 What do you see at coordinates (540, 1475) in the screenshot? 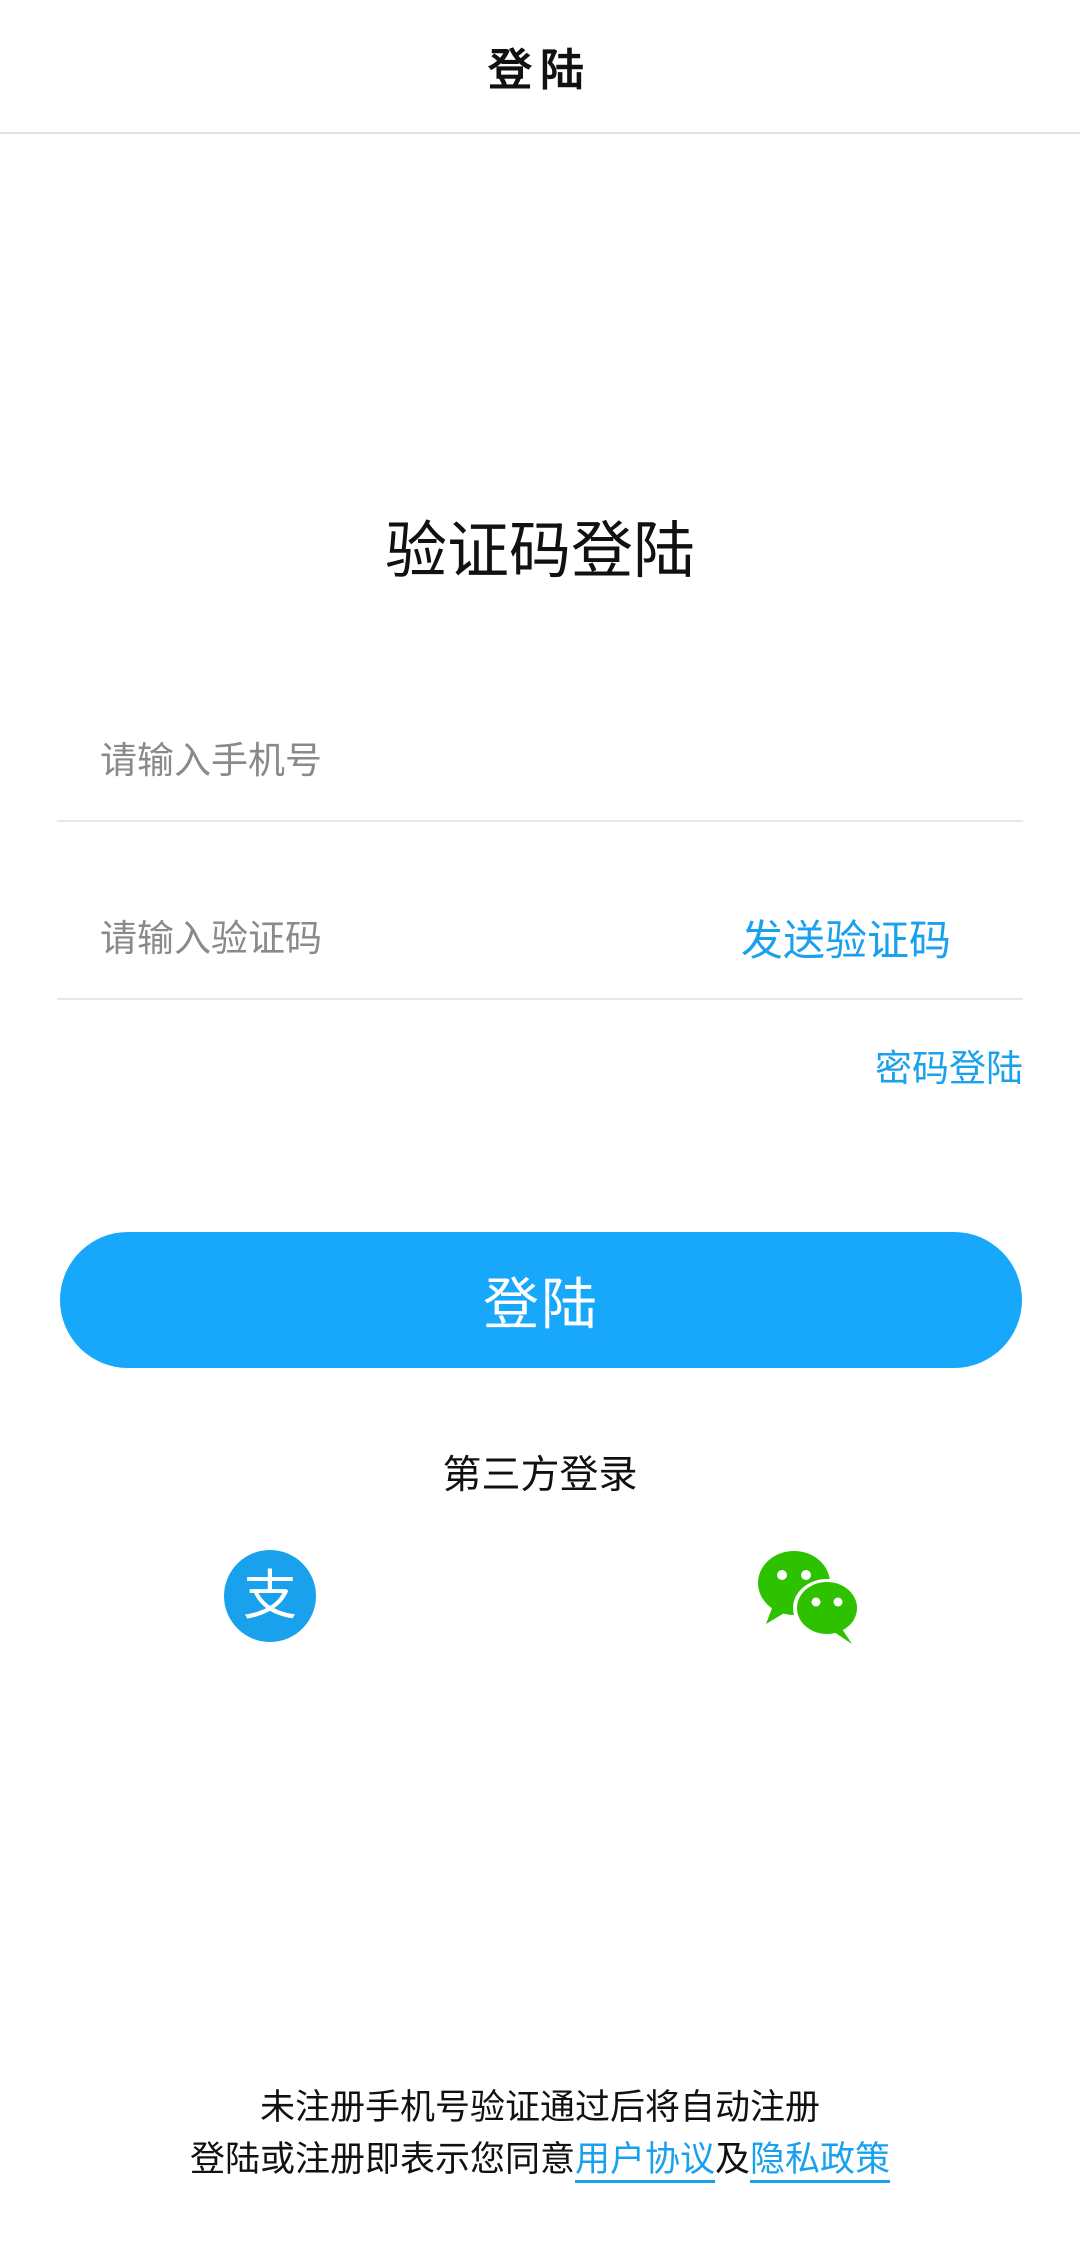
I see `third-party-login-label: 第三方登录` at bounding box center [540, 1475].